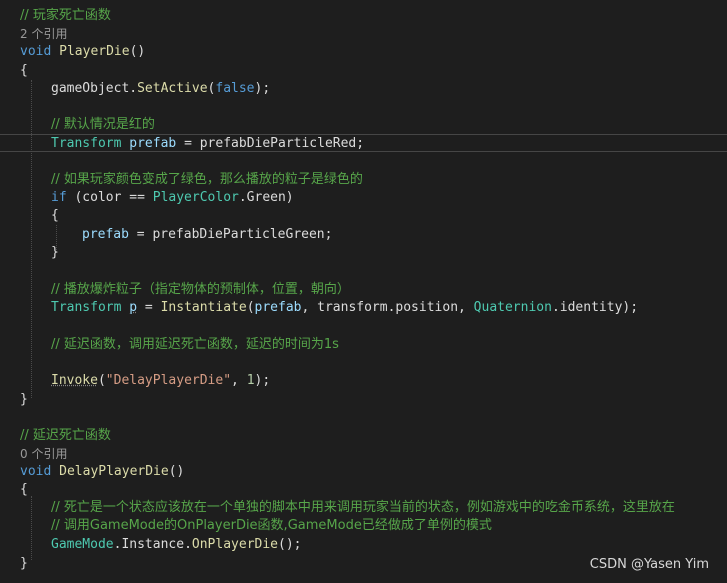 This screenshot has width=727, height=583. I want to click on code-line: GameMode.Instance.OnPlayerDie();, so click(176, 545).